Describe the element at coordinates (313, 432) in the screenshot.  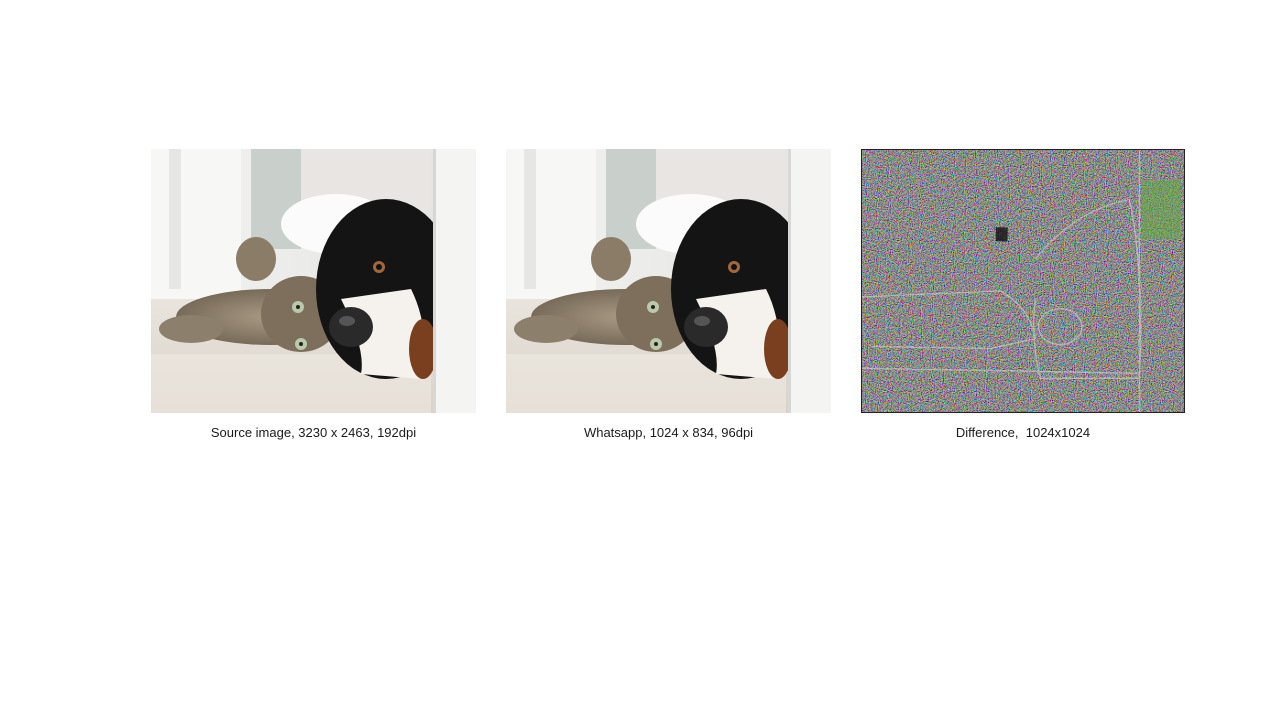
I see `source-image-caption: Source image, 3230 x 2463, 192dpi` at that location.